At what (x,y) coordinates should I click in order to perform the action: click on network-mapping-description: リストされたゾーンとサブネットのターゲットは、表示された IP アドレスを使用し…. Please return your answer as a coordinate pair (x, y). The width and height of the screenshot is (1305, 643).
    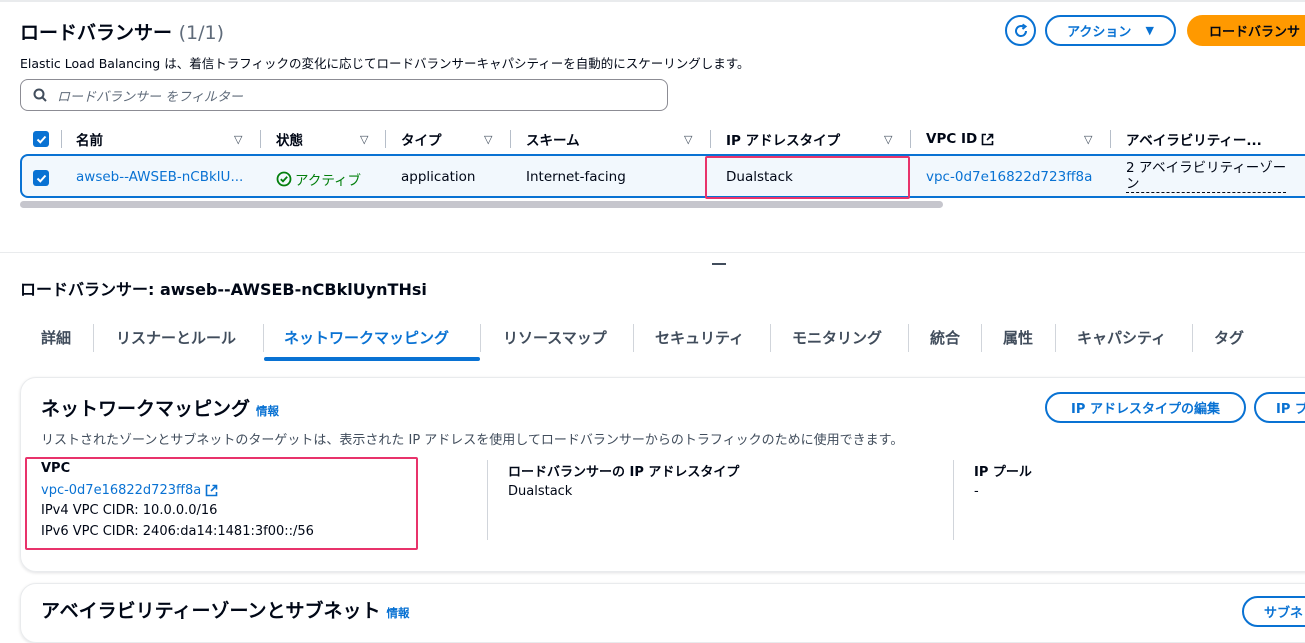
    Looking at the image, I should click on (472, 440).